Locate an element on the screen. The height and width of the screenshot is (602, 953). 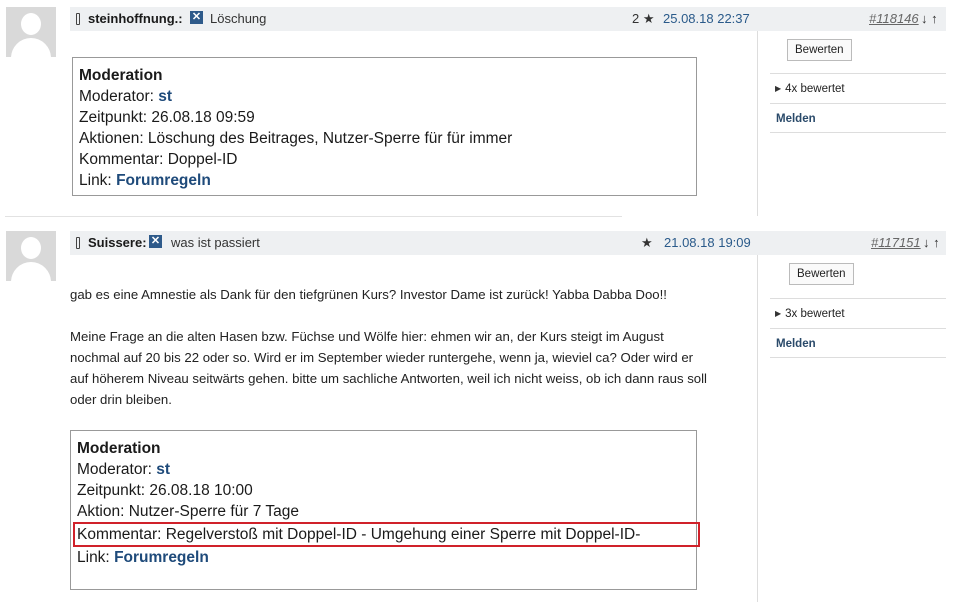
moderation-time: Zeitpunkt: 26.08.18 10:00 is located at coordinates (165, 490).